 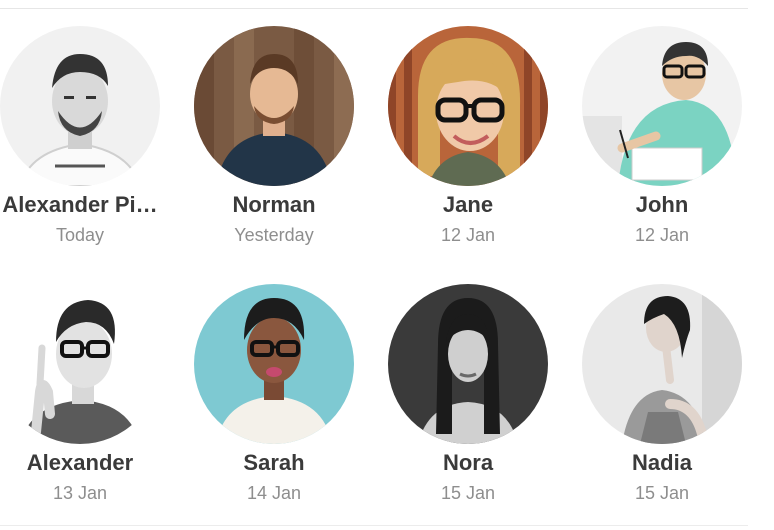 I want to click on contact-card: John 12 Jan, so click(x=662, y=135).